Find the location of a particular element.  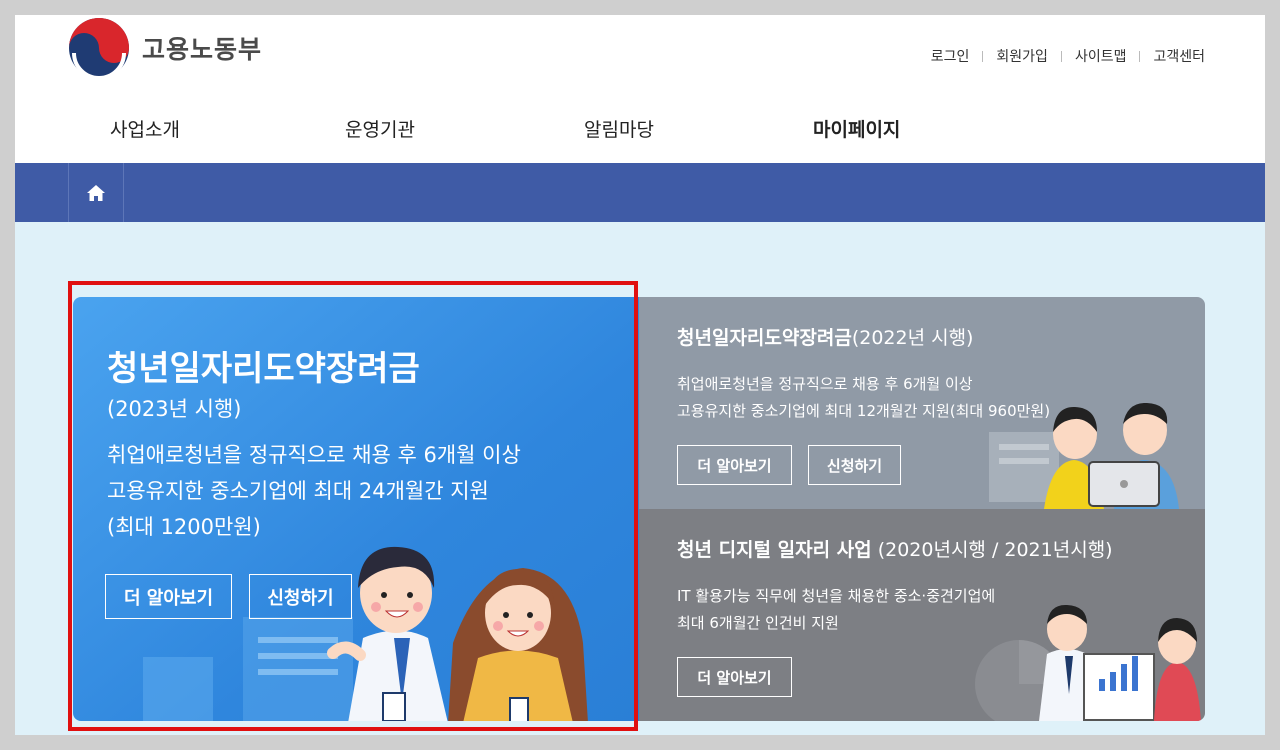

card-digital-desc-line: IT 활용가능 직무에 청년을 채용한 중소·중견기업에 is located at coordinates (836, 596).